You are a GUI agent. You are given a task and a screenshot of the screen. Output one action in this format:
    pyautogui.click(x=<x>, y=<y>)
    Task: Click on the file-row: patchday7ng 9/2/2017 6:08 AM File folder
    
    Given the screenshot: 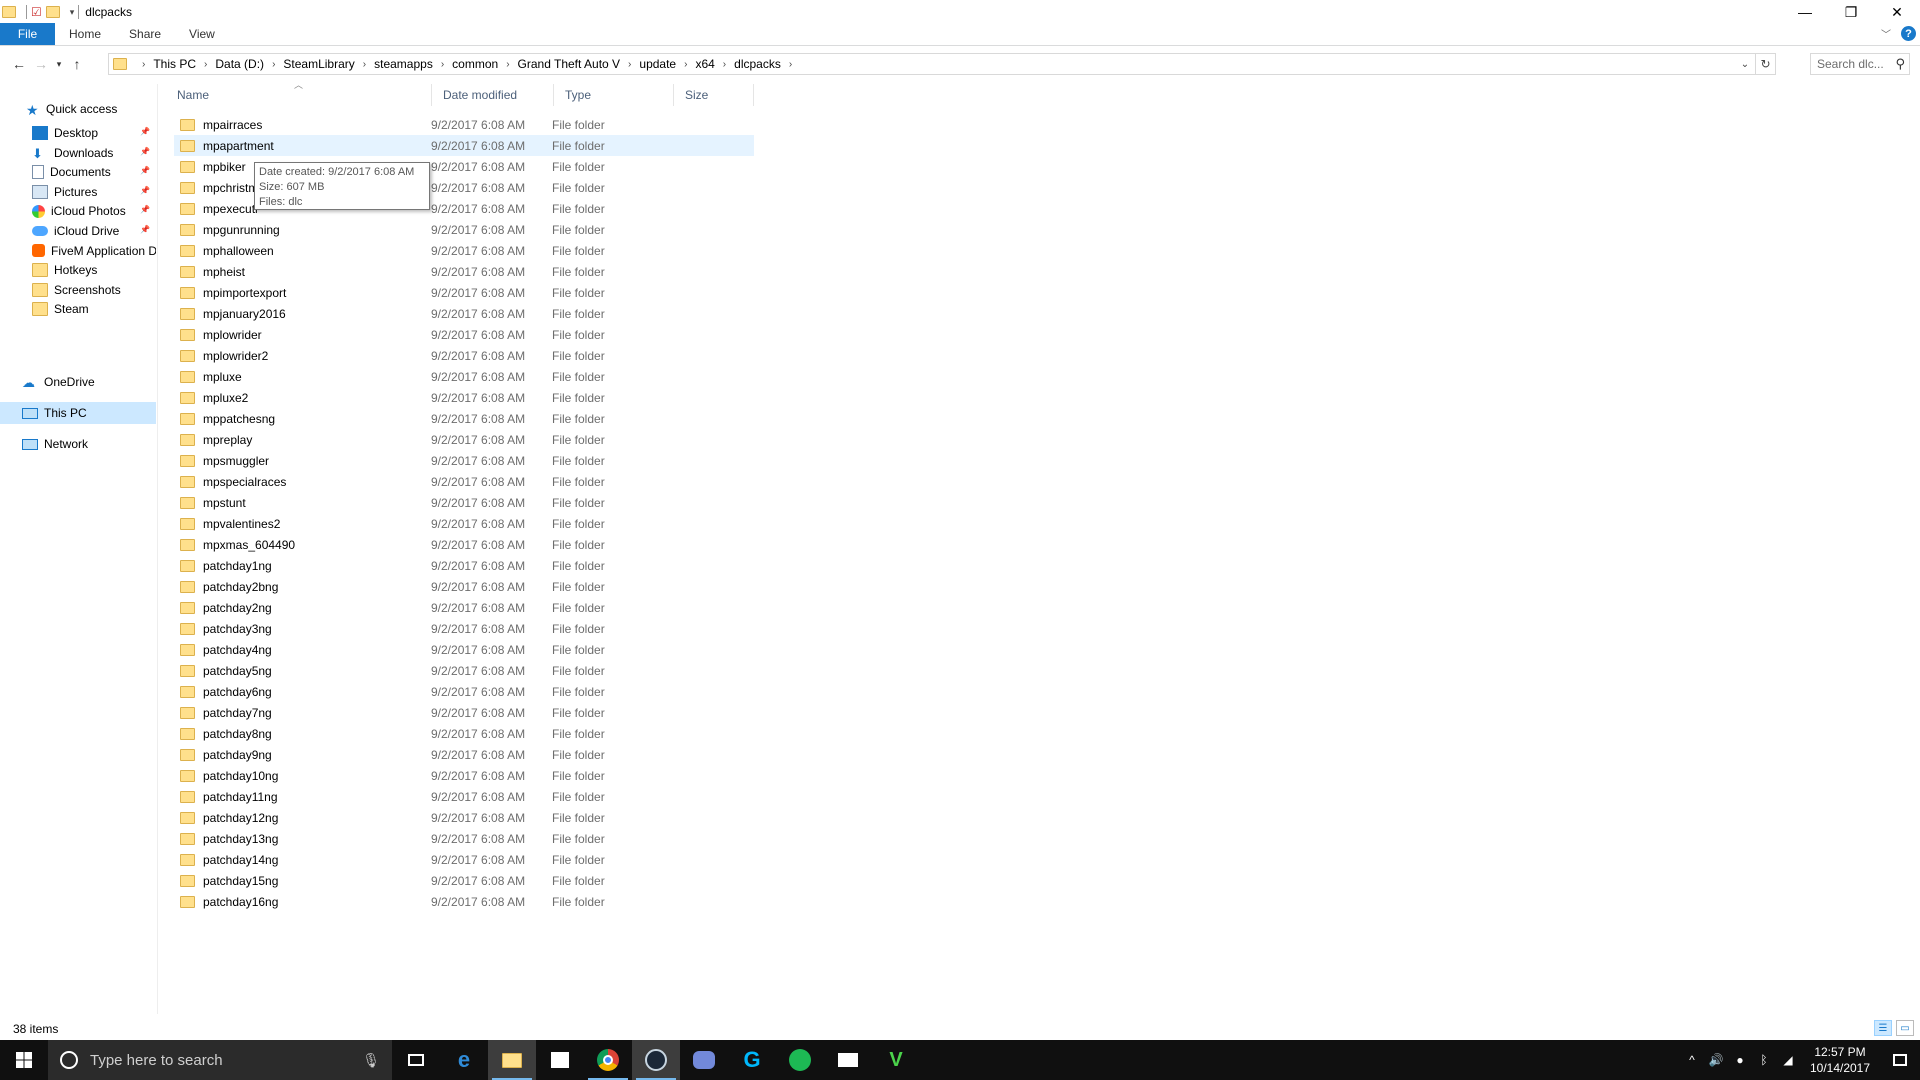 What is the action you would take?
    pyautogui.click(x=464, y=712)
    